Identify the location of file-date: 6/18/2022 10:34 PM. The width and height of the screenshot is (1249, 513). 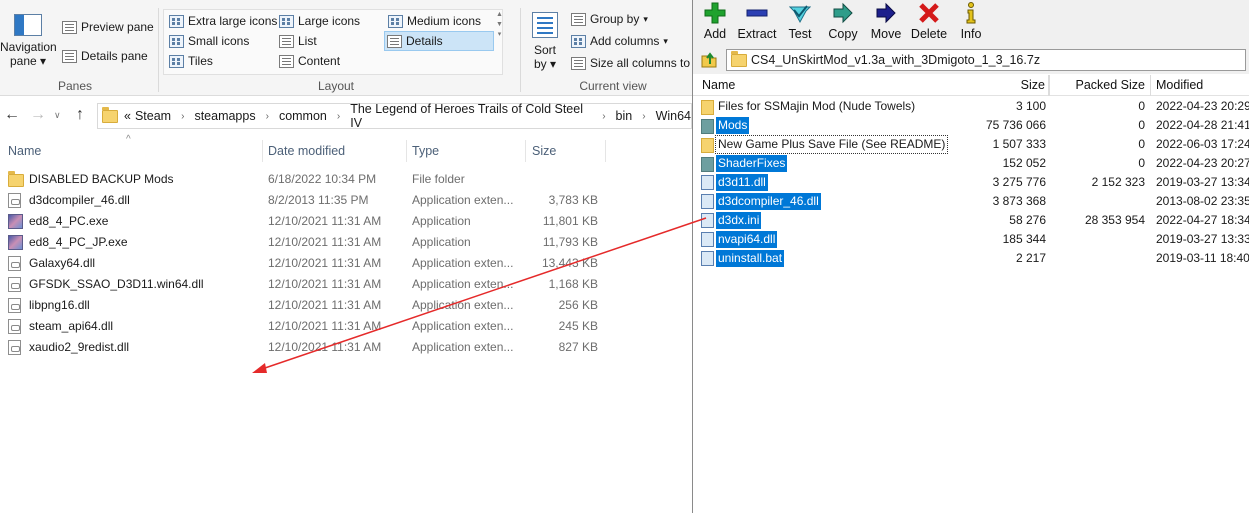
(322, 179).